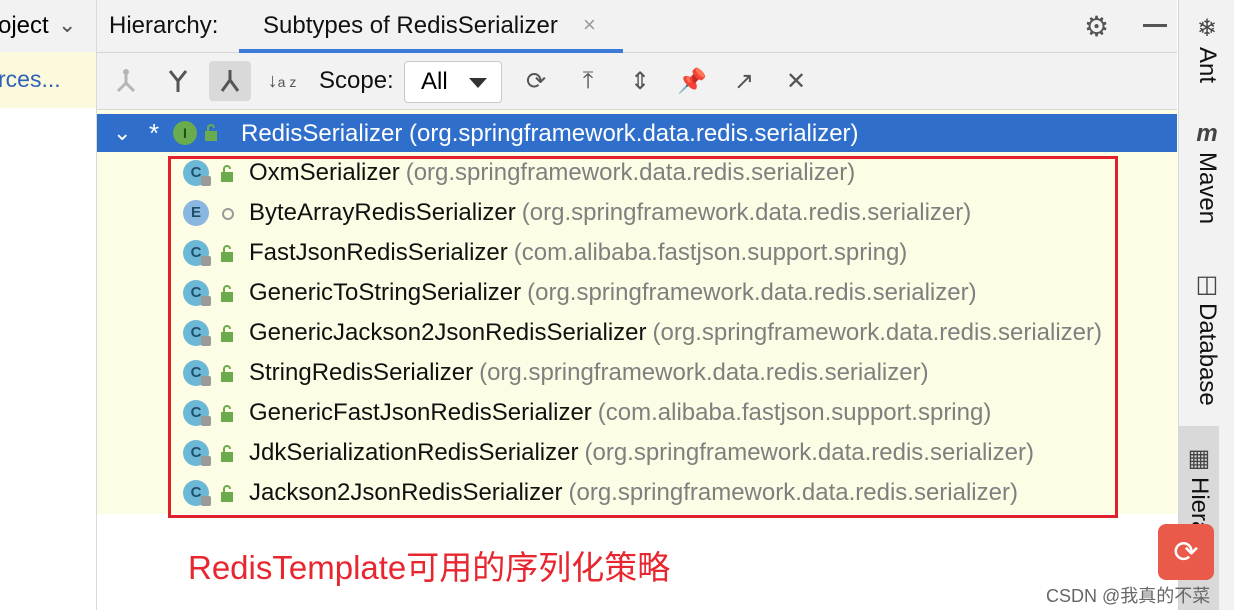 The width and height of the screenshot is (1234, 610). What do you see at coordinates (1207, 28) in the screenshot?
I see `ant-icon: ❄` at bounding box center [1207, 28].